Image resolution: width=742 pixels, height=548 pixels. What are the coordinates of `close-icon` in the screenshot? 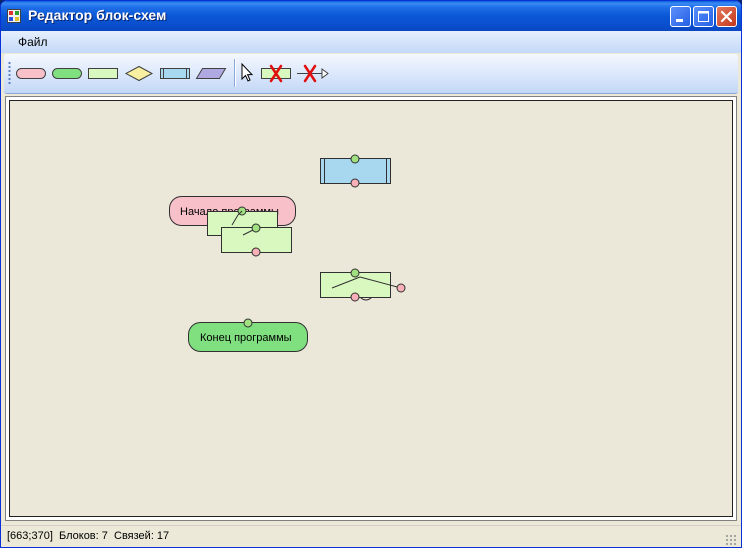 It's located at (726, 16).